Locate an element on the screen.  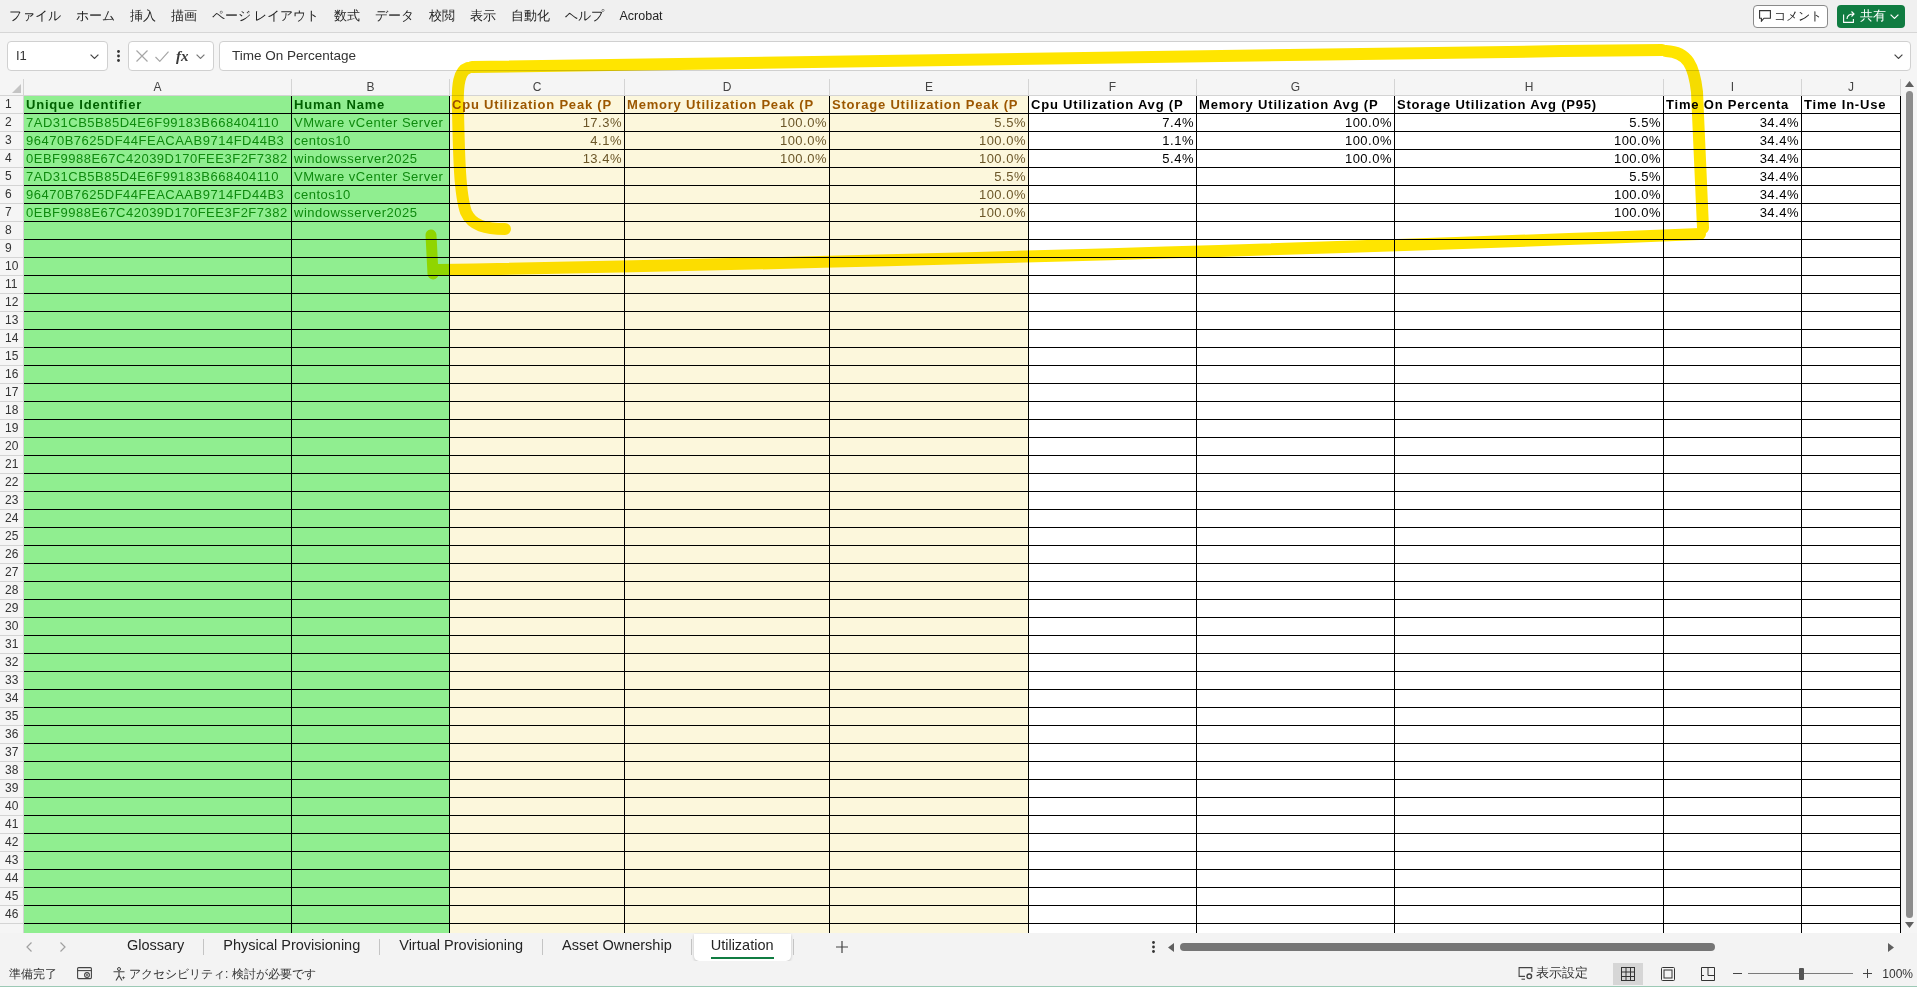
ribbon-tab: 自動化 is located at coordinates (531, 16).